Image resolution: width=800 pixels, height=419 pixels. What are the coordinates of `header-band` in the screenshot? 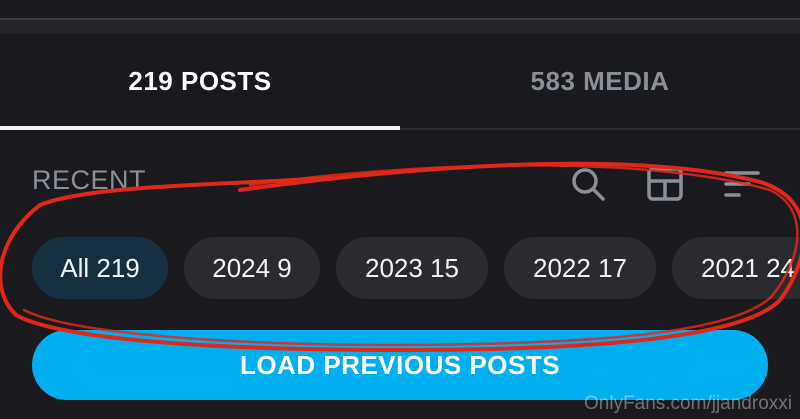 It's located at (400, 27).